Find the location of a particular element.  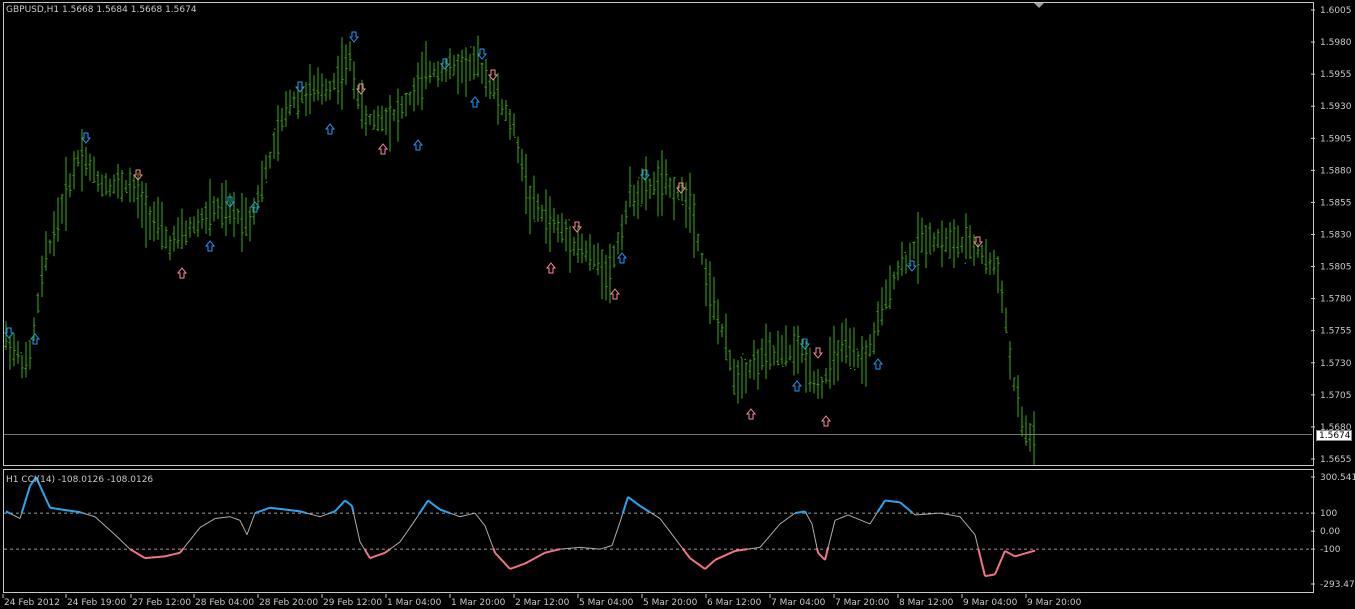

price-label: 1.5980 is located at coordinates (1336, 43).